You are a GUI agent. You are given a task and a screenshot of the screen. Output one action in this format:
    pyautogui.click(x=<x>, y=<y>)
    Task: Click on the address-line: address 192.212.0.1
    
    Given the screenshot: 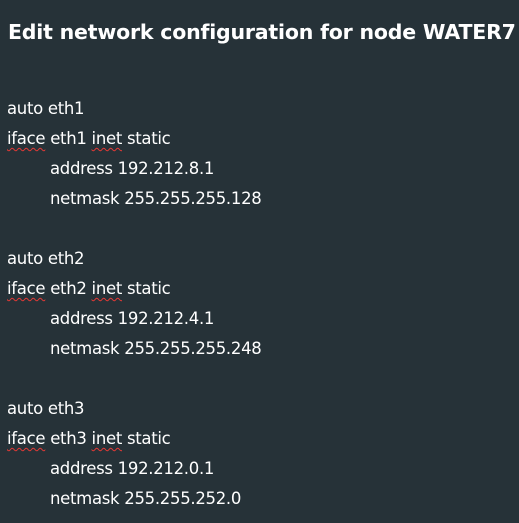 What is the action you would take?
    pyautogui.click(x=259, y=469)
    